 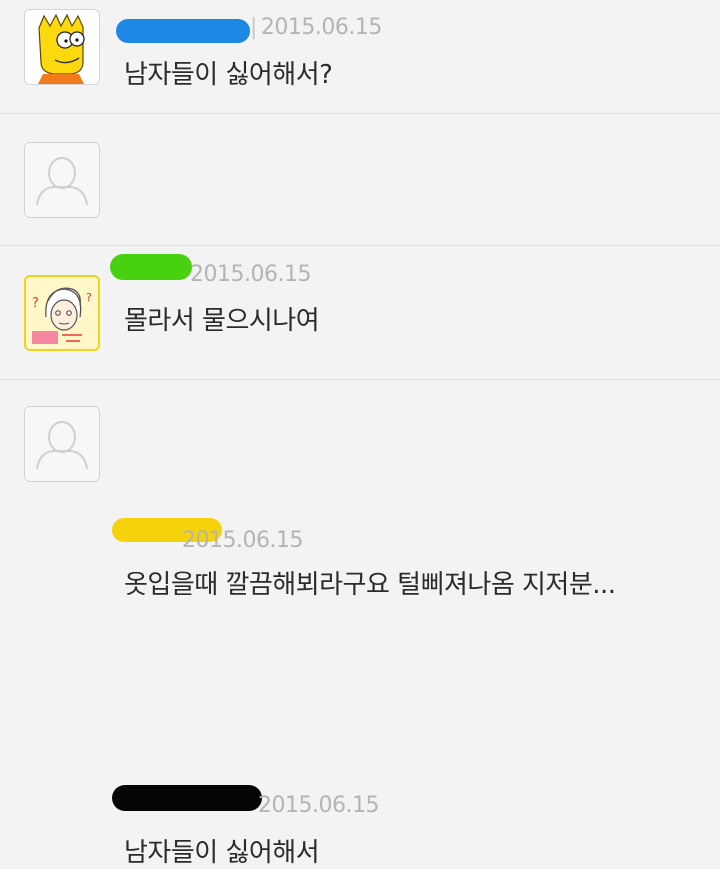 I want to click on comment-meta: | 2015.06.15, so click(x=316, y=27).